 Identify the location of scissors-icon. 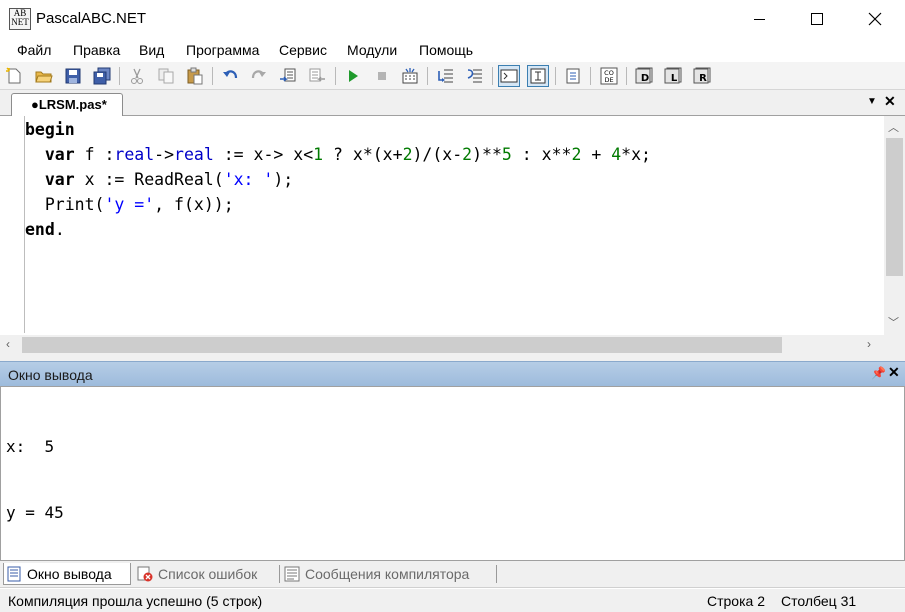
(137, 76).